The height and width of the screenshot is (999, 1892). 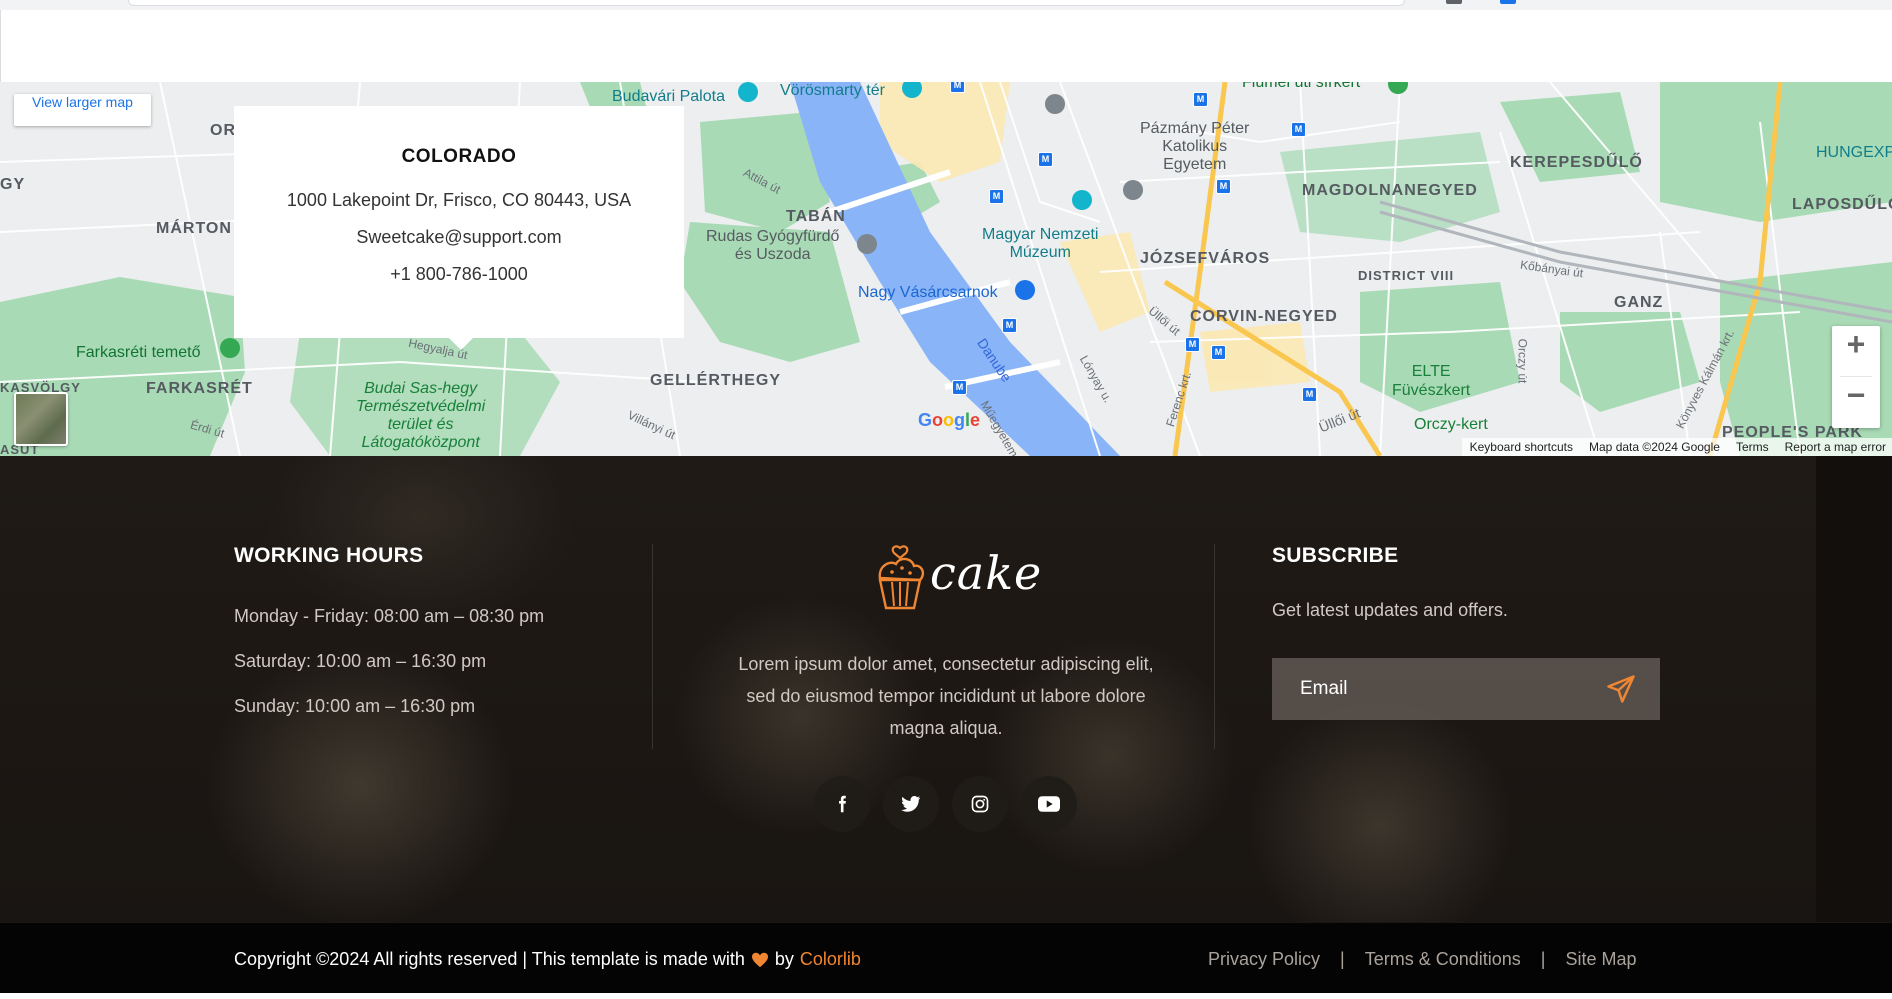 I want to click on market-marker-icon, so click(x=1025, y=290).